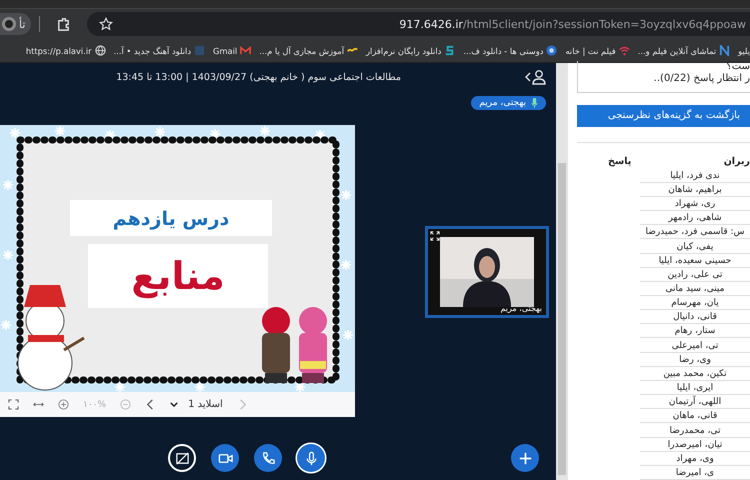 This screenshot has width=750, height=480. Describe the element at coordinates (695, 318) in the screenshot. I see `user-name-cell: قانی، دانیال` at that location.